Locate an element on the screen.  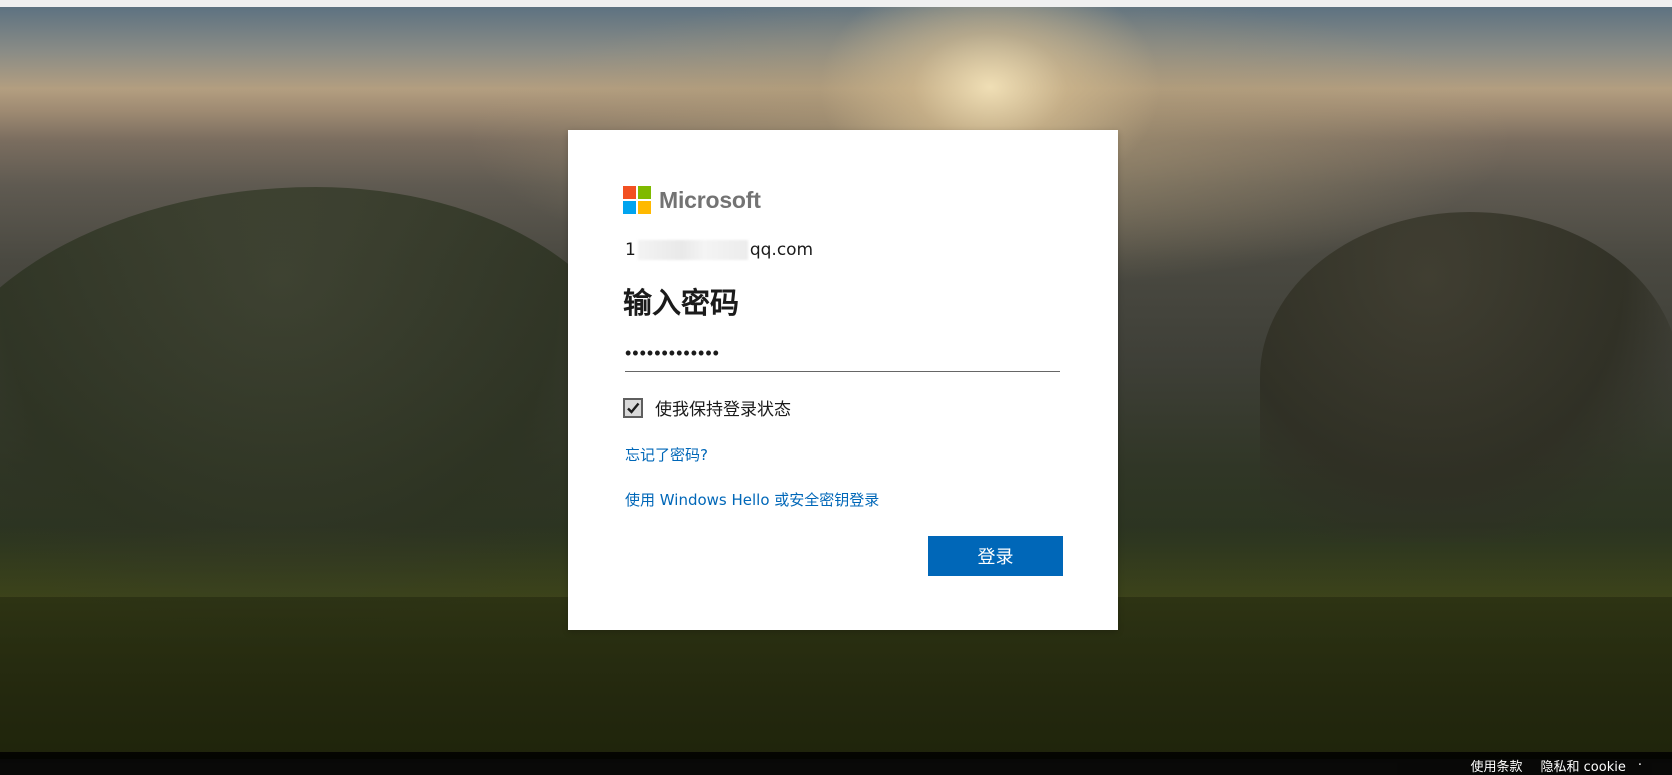
page-footer: 使用条款 隐私和 cookie · is located at coordinates (836, 763).